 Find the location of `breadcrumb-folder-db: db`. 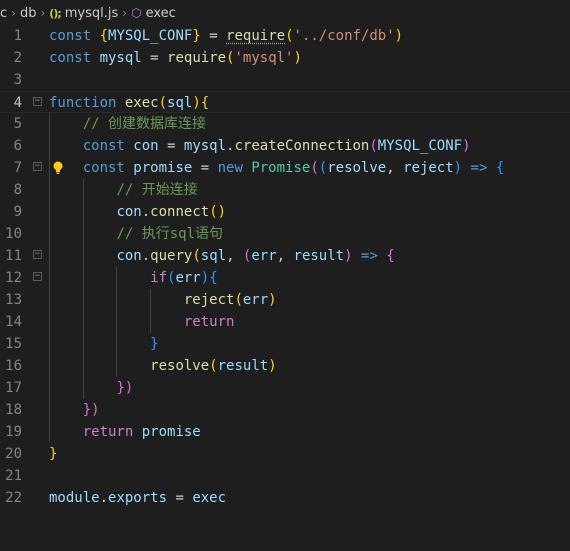

breadcrumb-folder-db: db is located at coordinates (28, 13).